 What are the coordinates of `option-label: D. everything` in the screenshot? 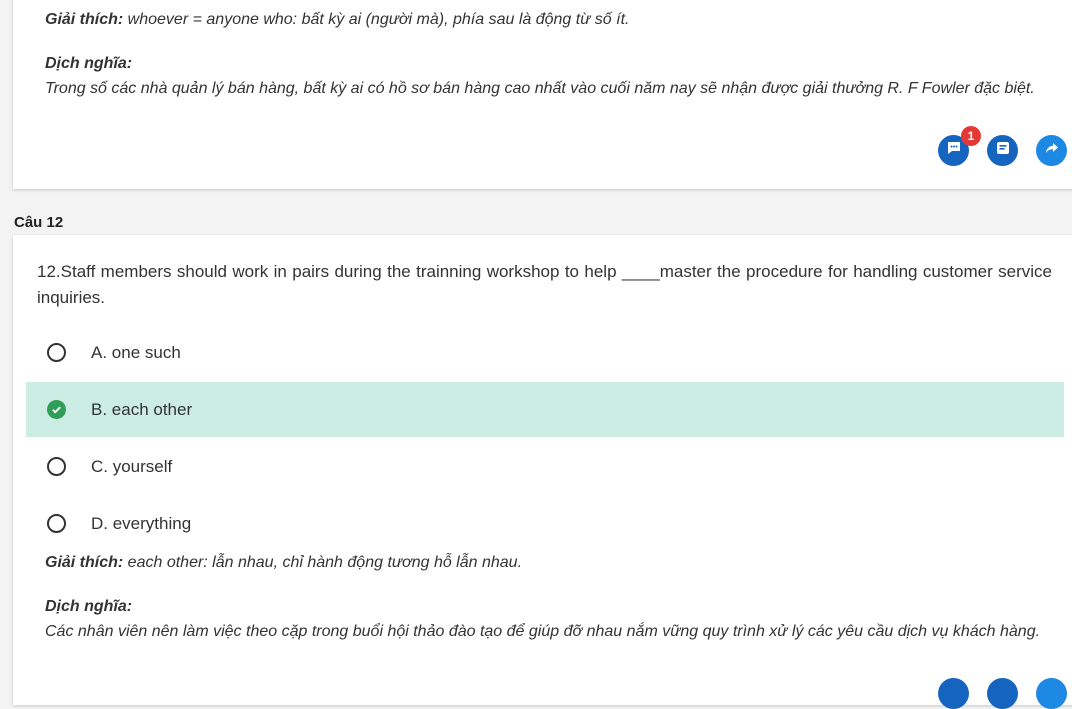 It's located at (141, 523).